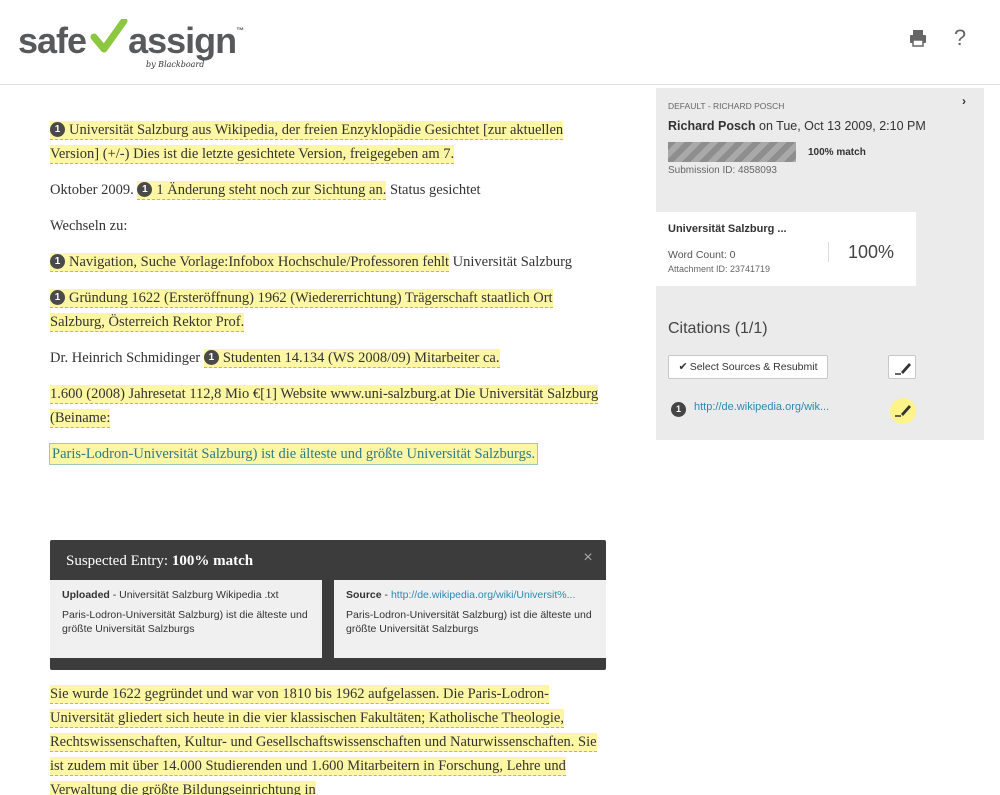  What do you see at coordinates (182, 40) in the screenshot?
I see `logo-assign-text: assign` at bounding box center [182, 40].